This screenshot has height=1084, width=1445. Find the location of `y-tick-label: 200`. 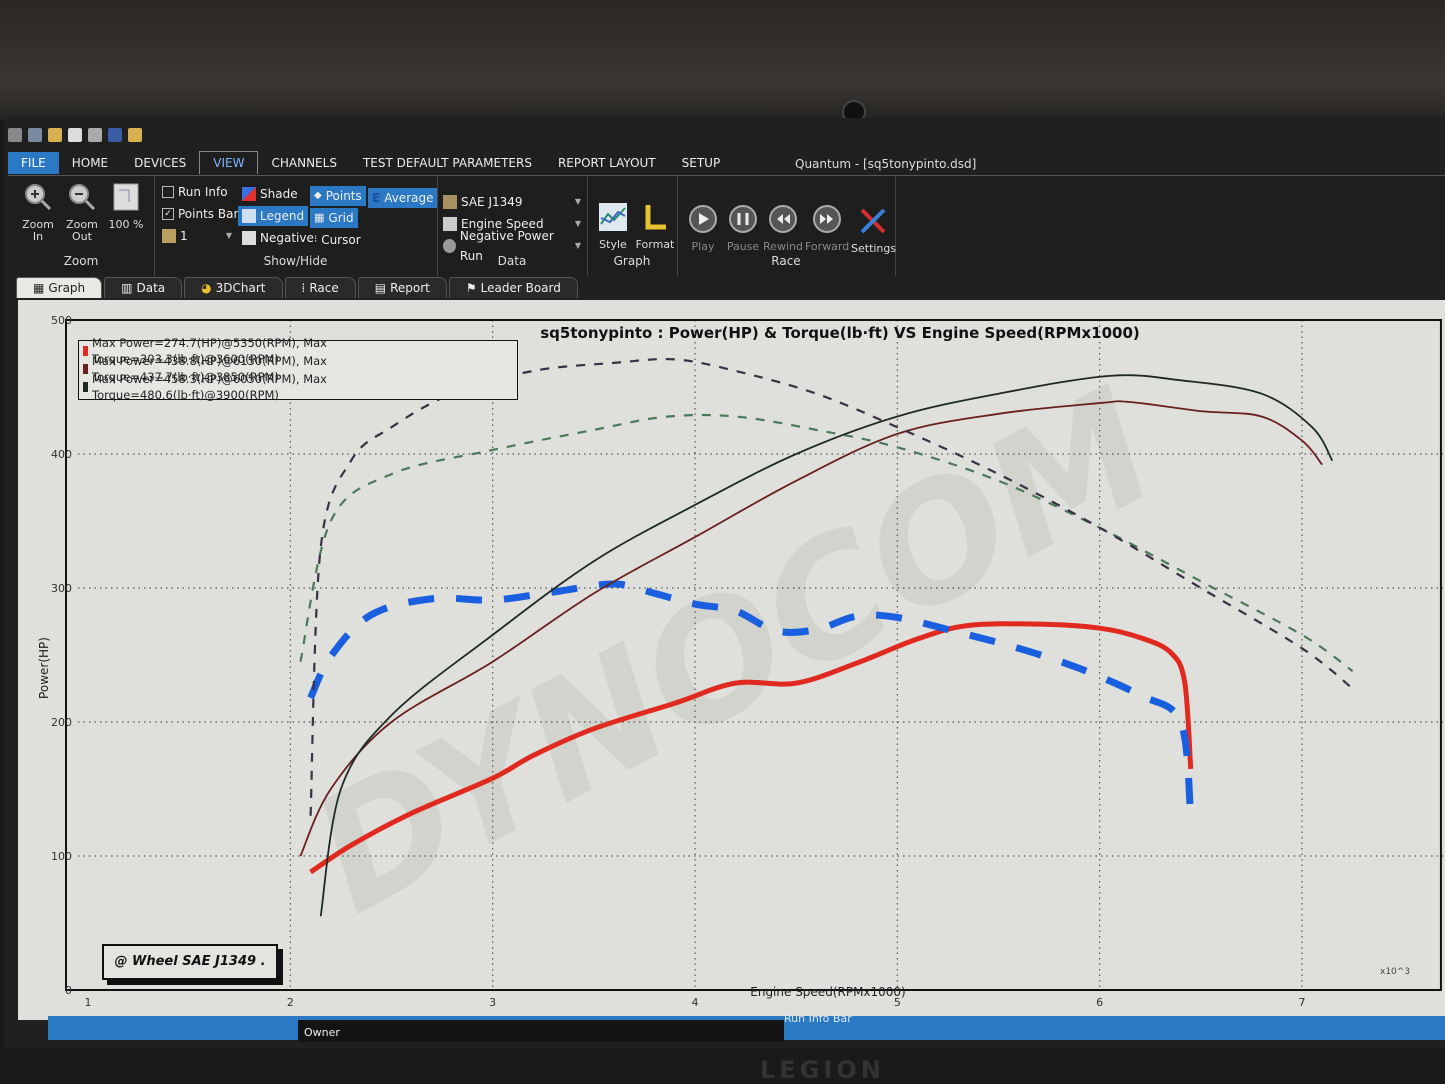

y-tick-label: 200 is located at coordinates (61, 722).